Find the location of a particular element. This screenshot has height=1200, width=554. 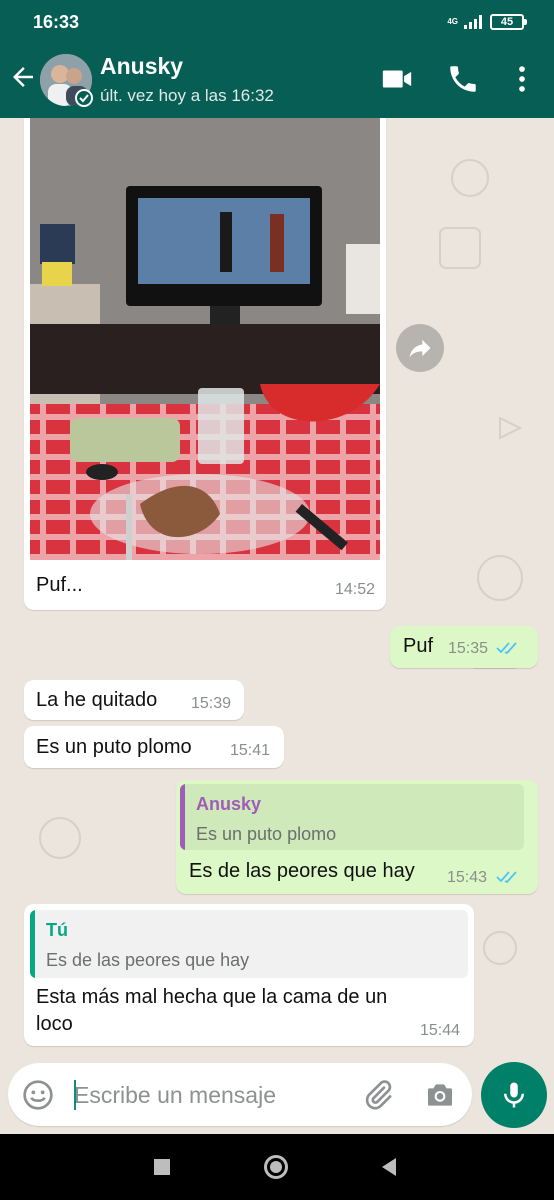

more-vert-icon is located at coordinates (522, 79).